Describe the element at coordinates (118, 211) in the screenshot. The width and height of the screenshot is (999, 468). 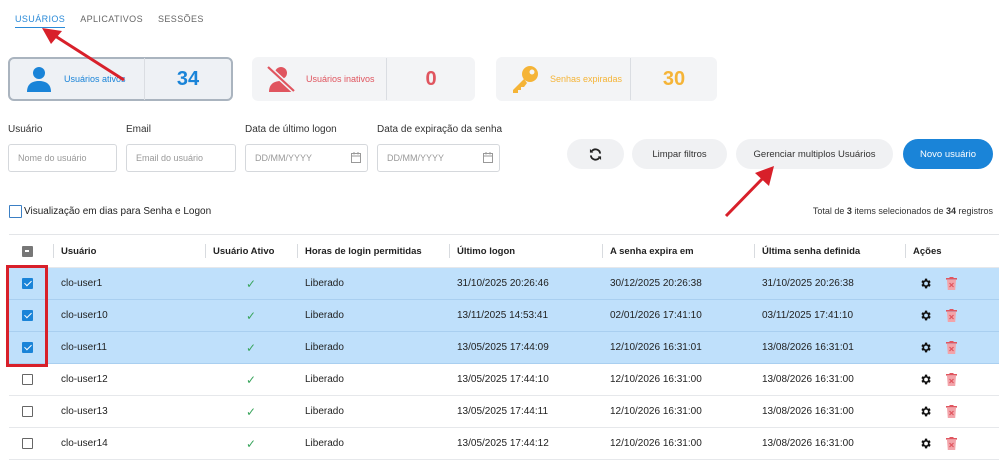
I see `days-view-label: Visualização em dias para Senha e Logon` at that location.